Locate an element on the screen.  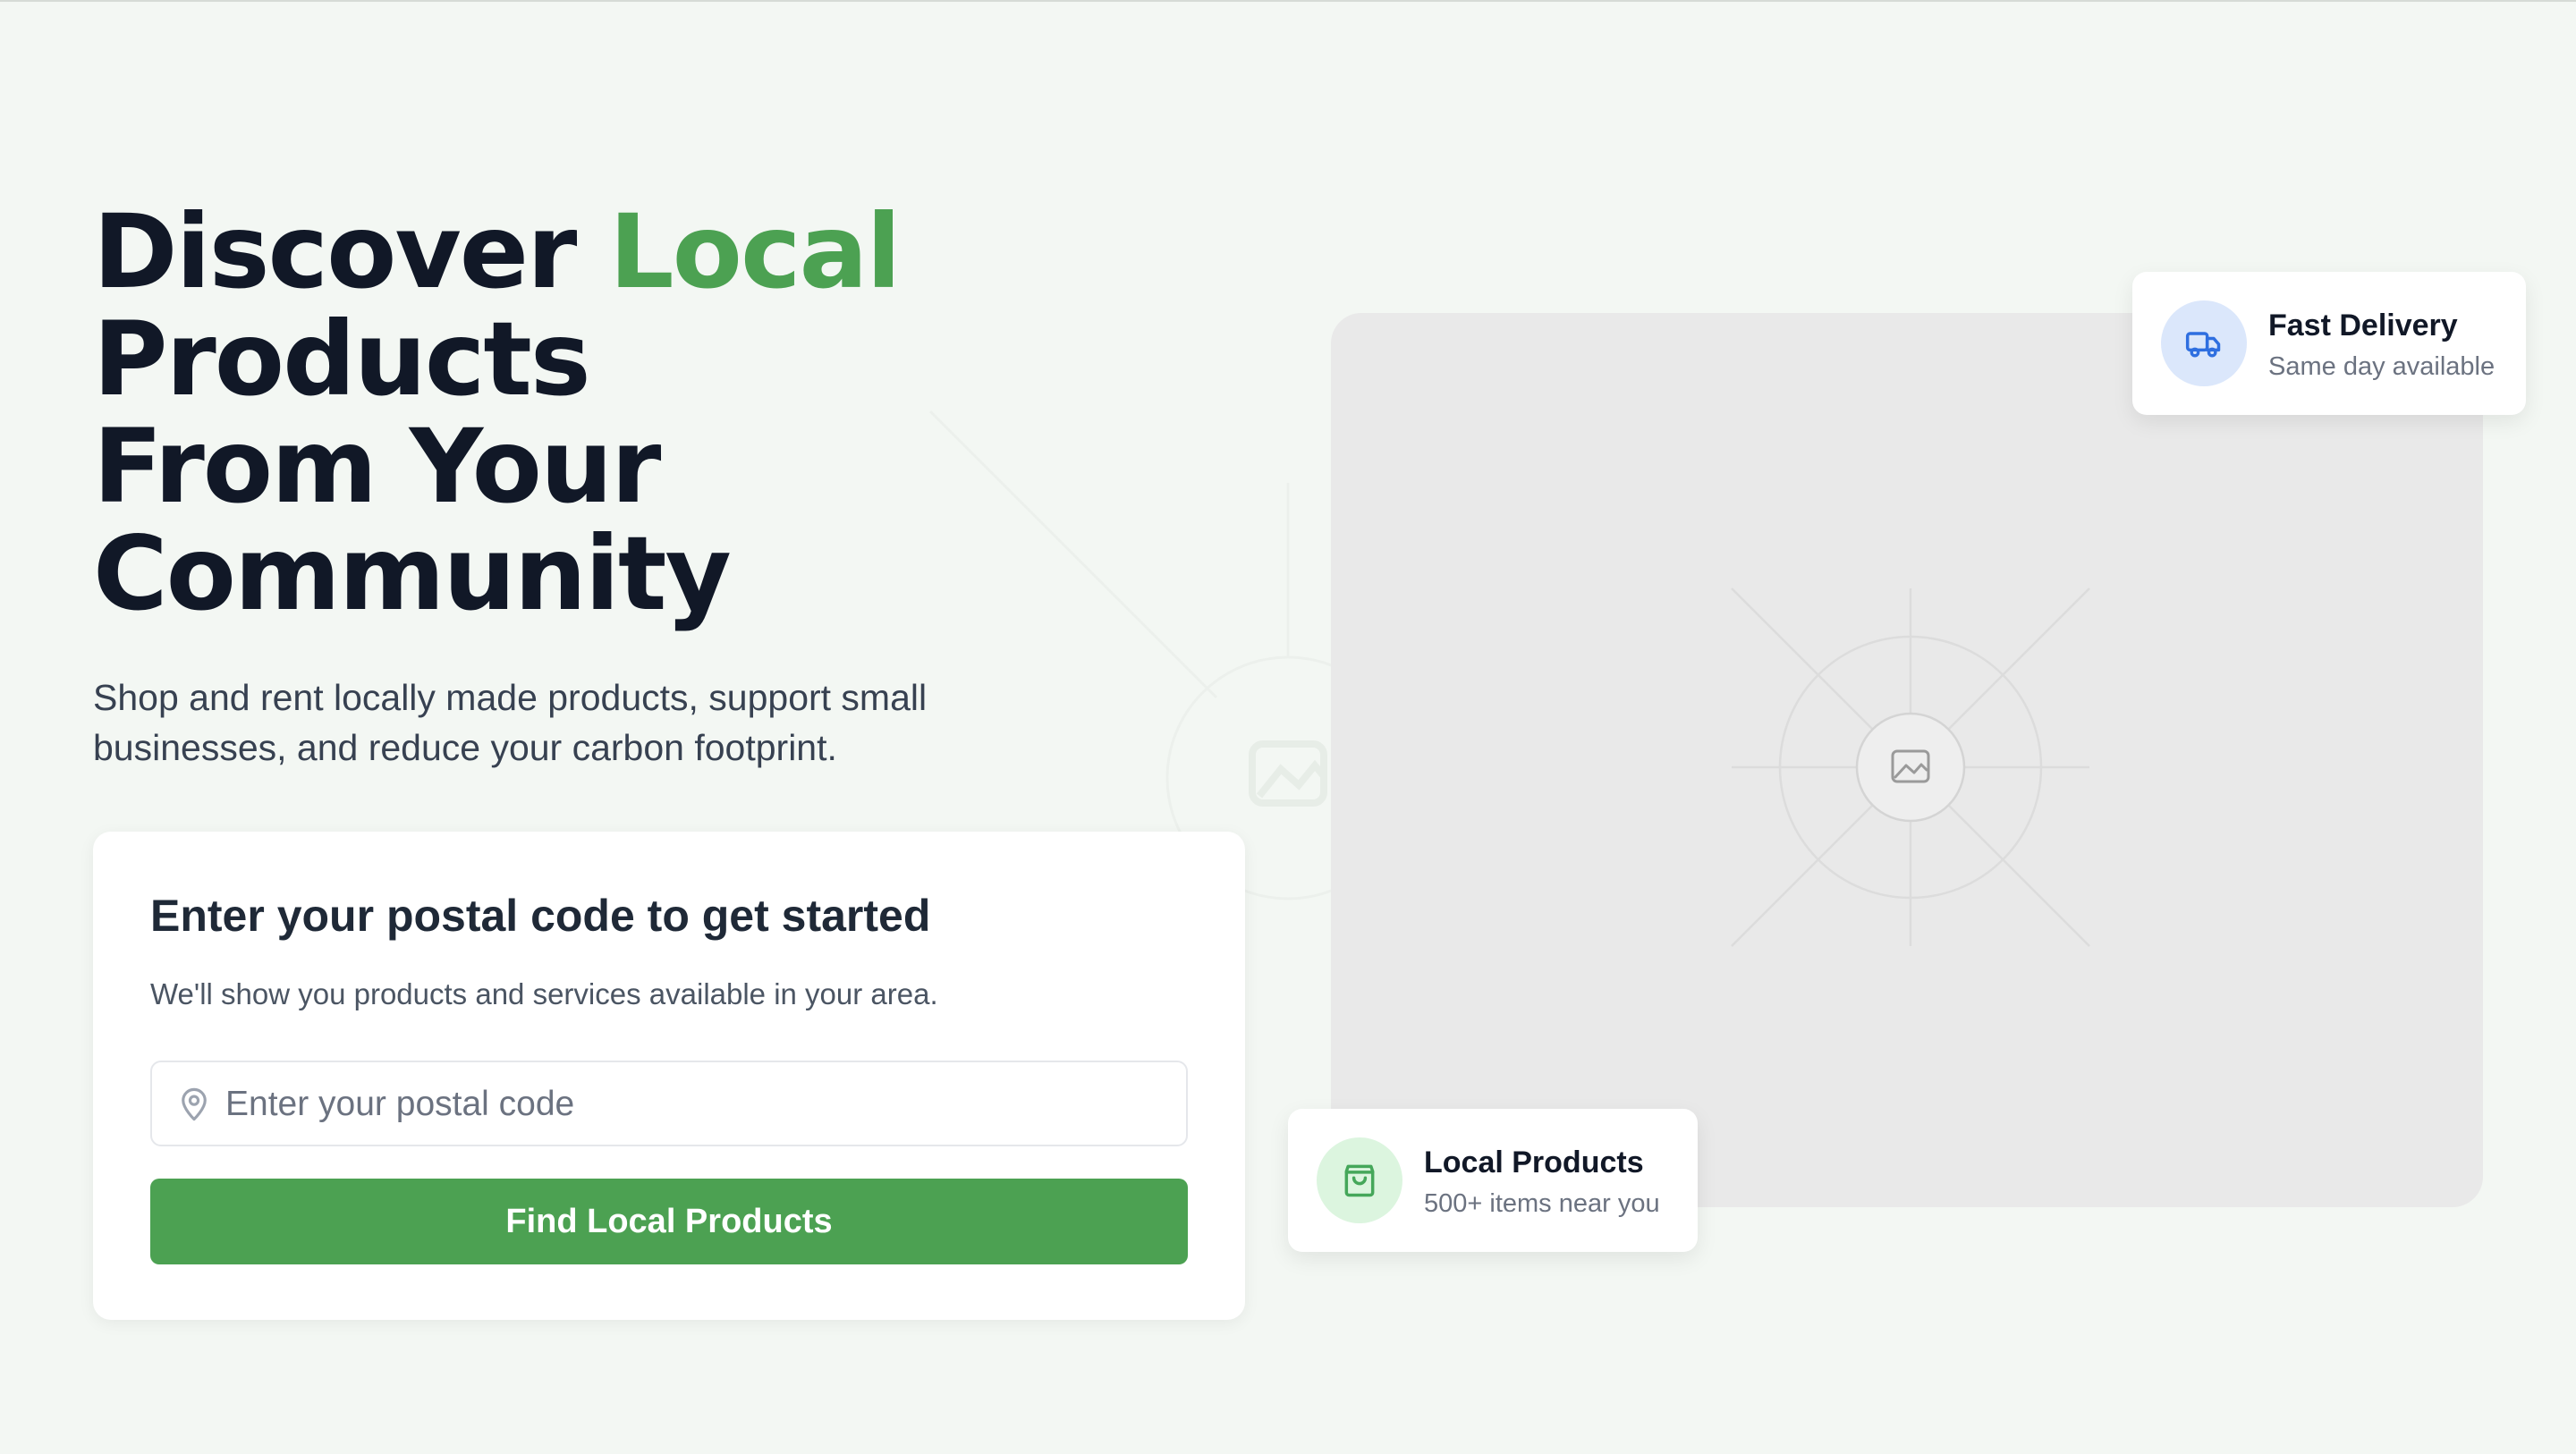
headline-line-4: Community is located at coordinates (412, 573).